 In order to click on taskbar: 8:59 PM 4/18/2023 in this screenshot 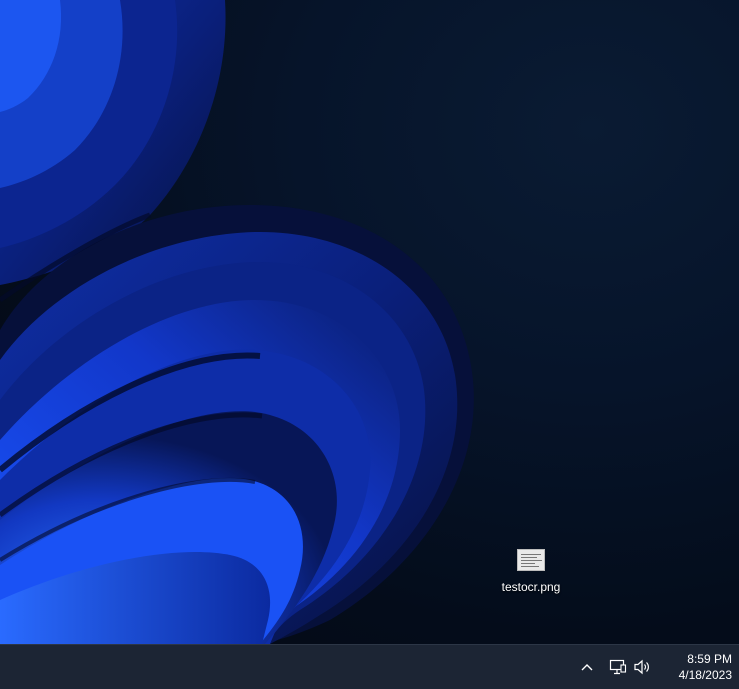, I will do `click(369, 666)`.